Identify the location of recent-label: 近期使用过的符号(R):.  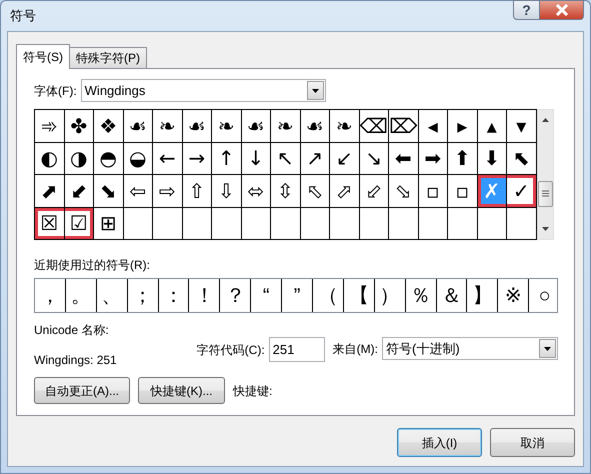
(92, 265).